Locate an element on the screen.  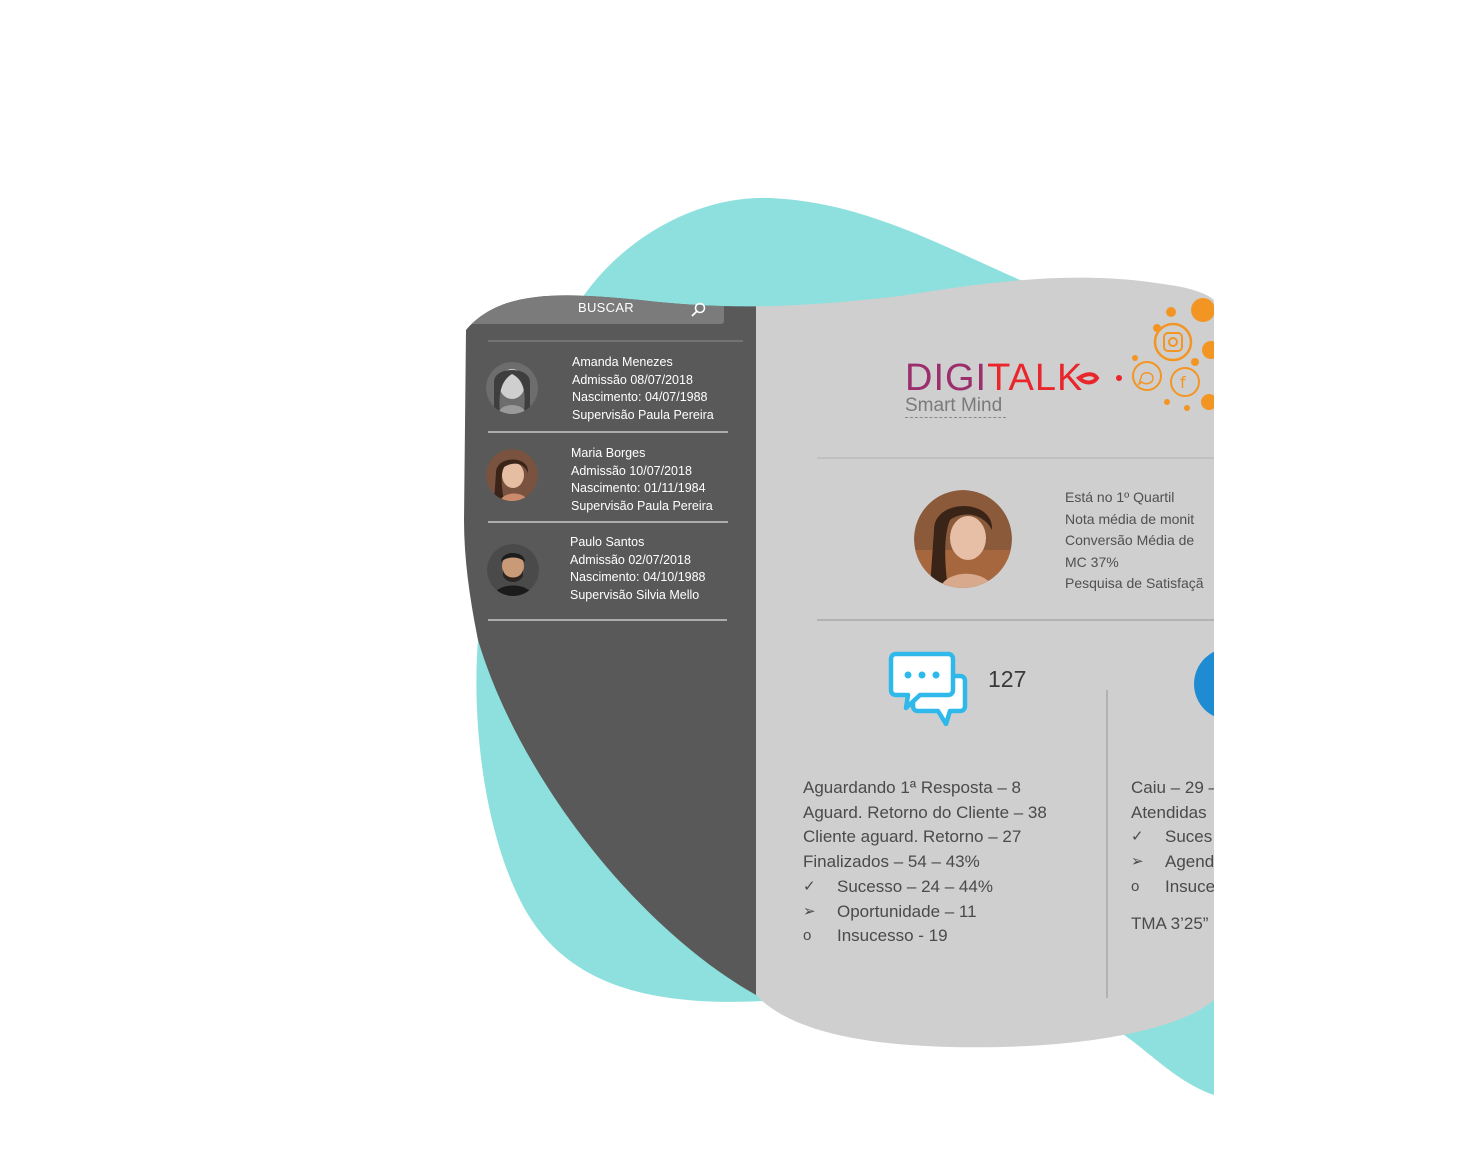
chat-count: 127 is located at coordinates (1007, 679).